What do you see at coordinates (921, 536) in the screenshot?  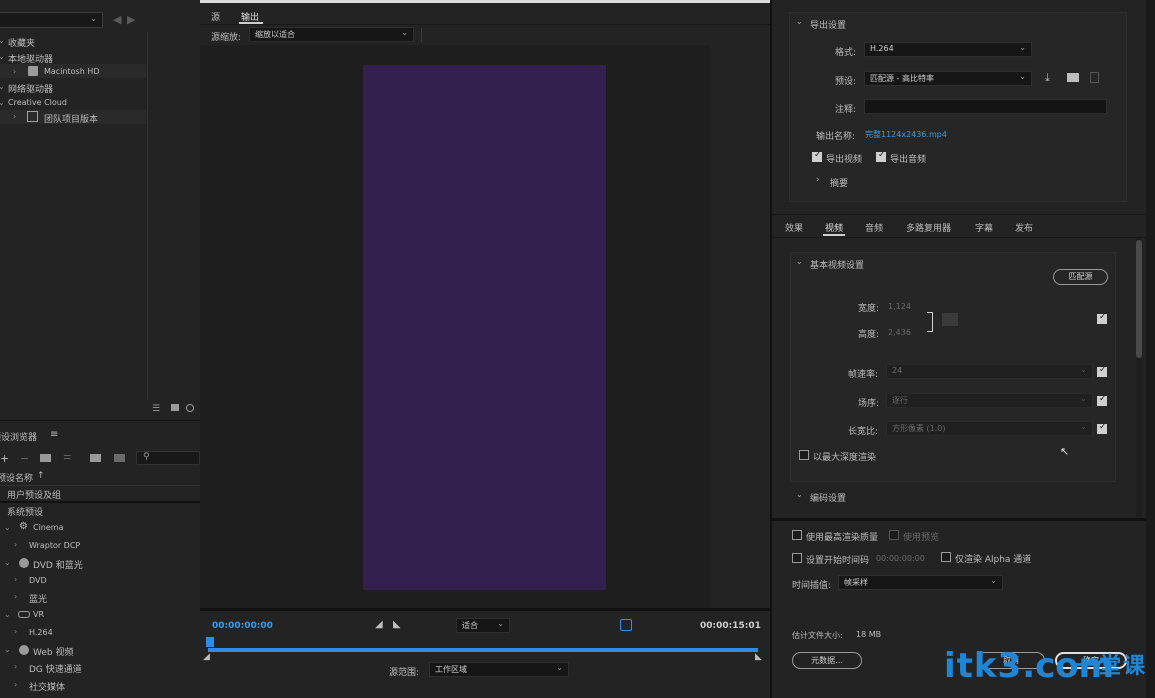 I see `use-previews-label: 使用预览` at bounding box center [921, 536].